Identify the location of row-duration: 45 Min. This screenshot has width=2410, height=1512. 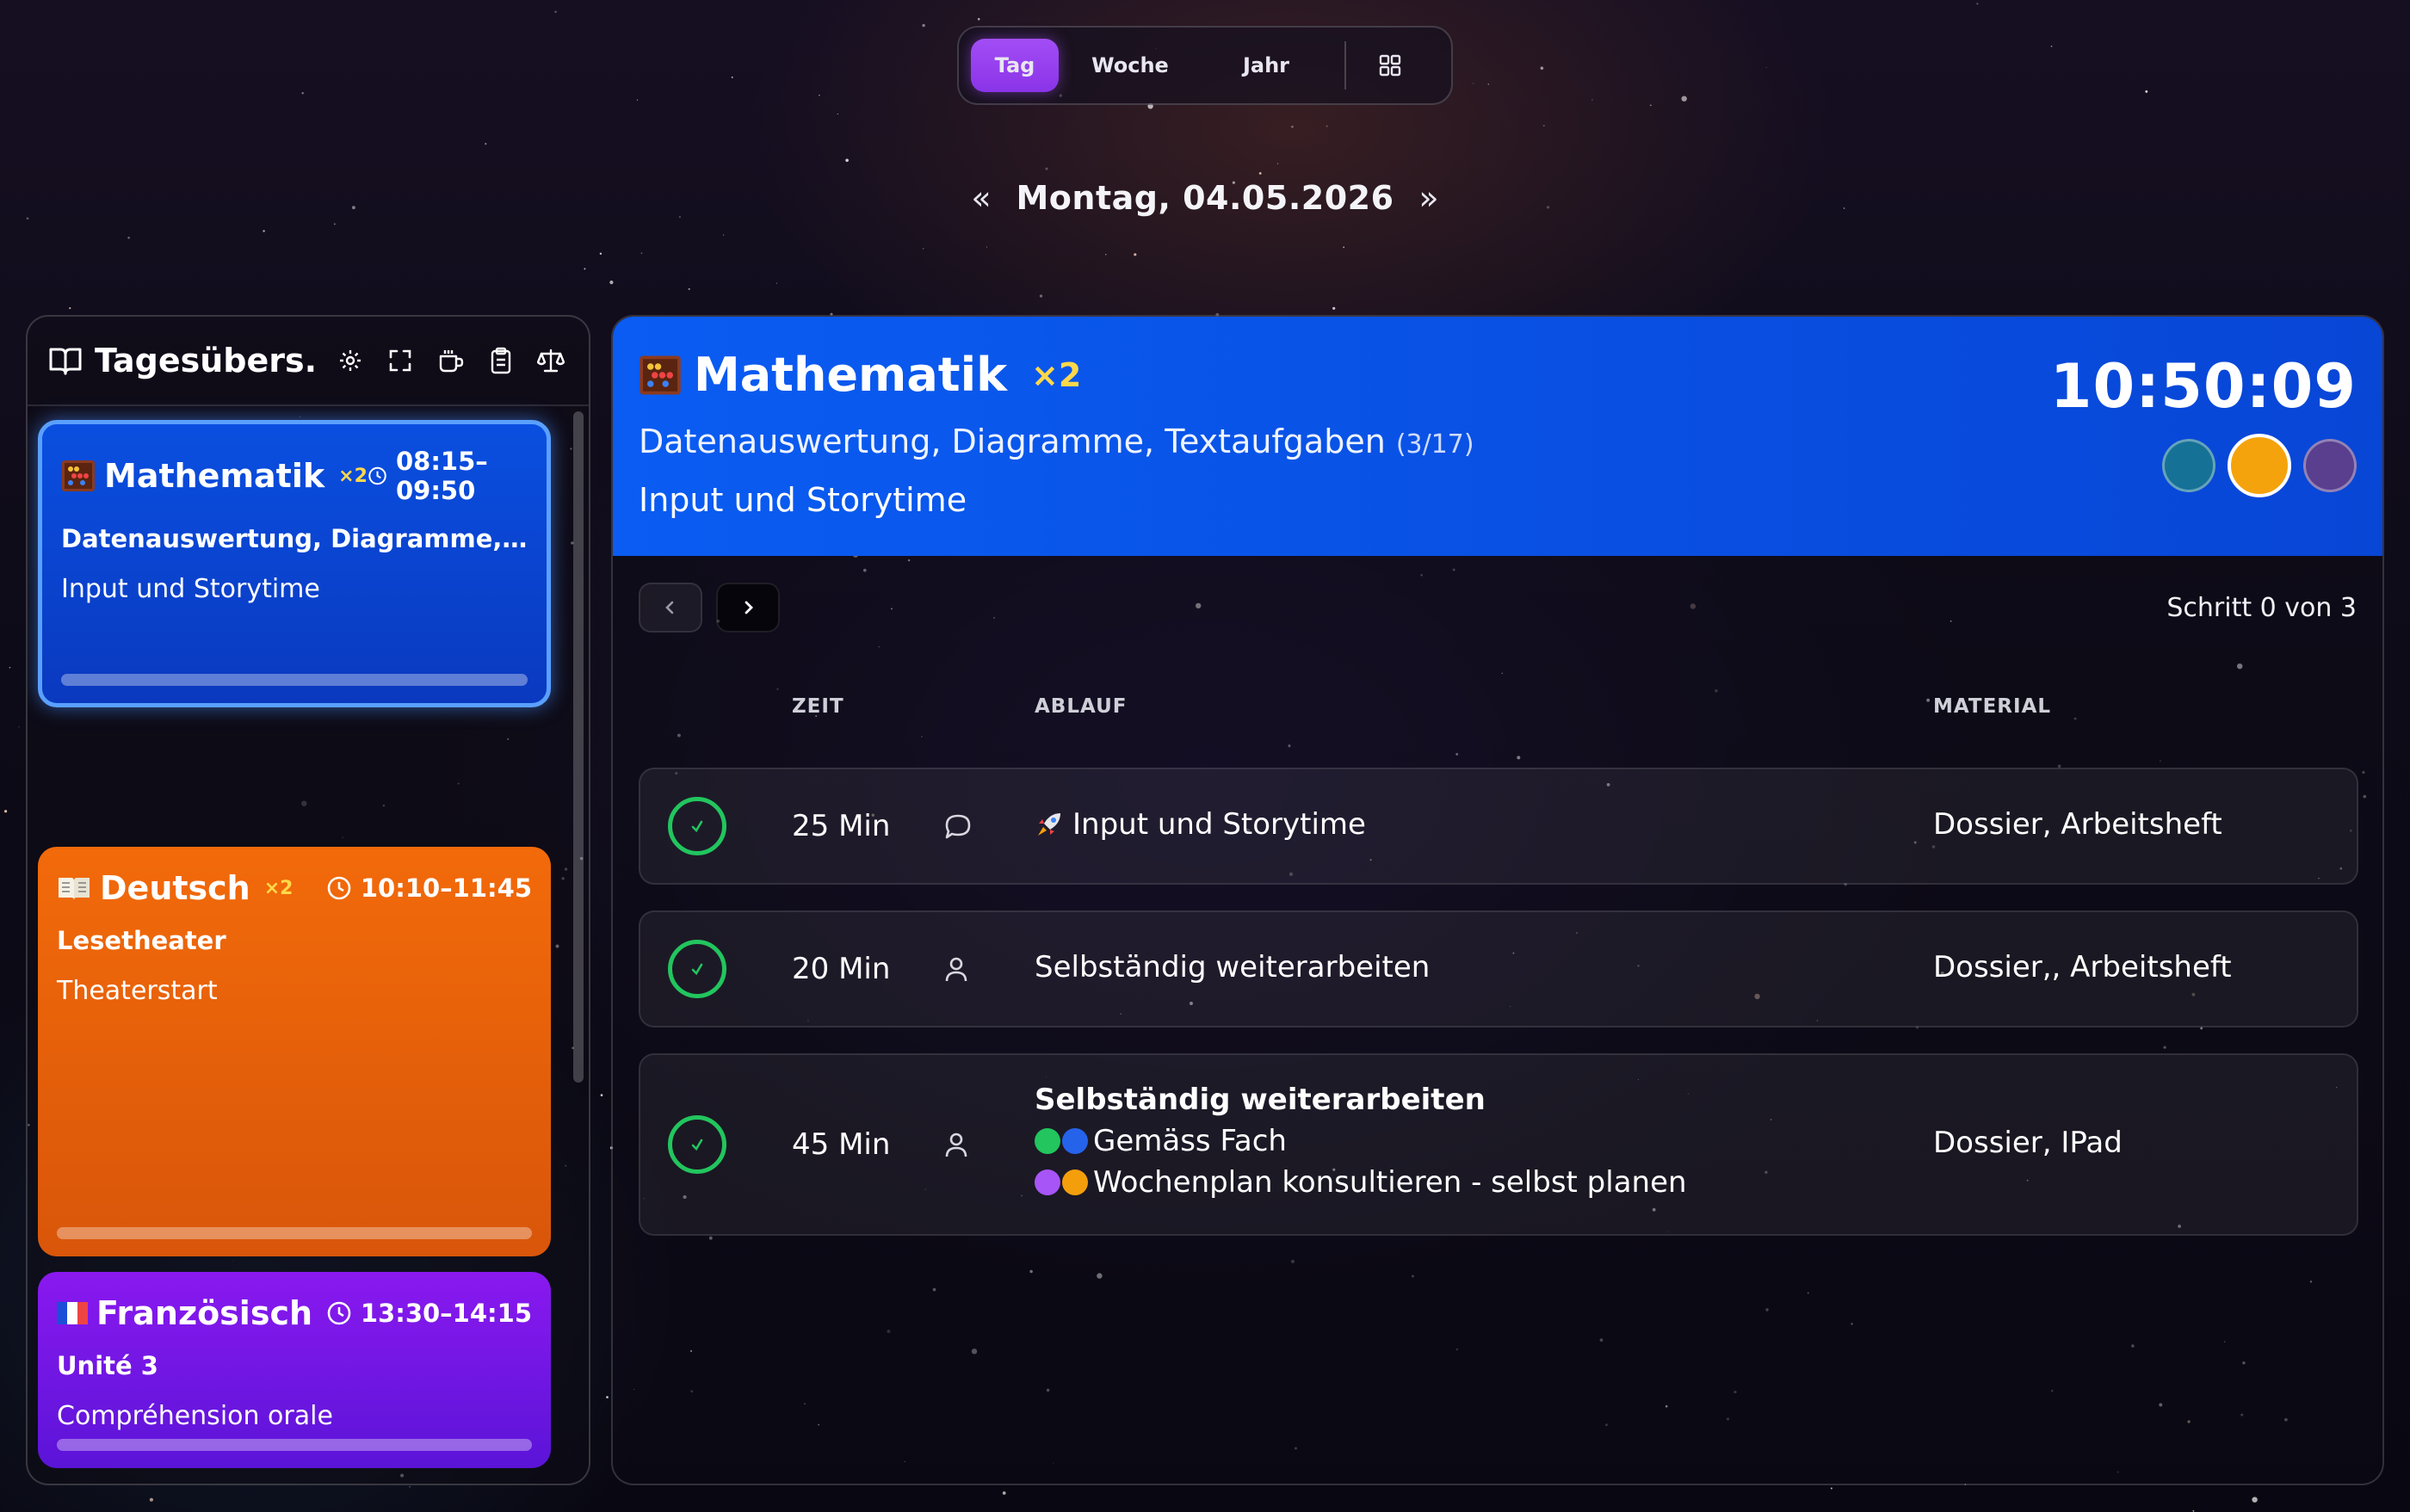
(842, 1144).